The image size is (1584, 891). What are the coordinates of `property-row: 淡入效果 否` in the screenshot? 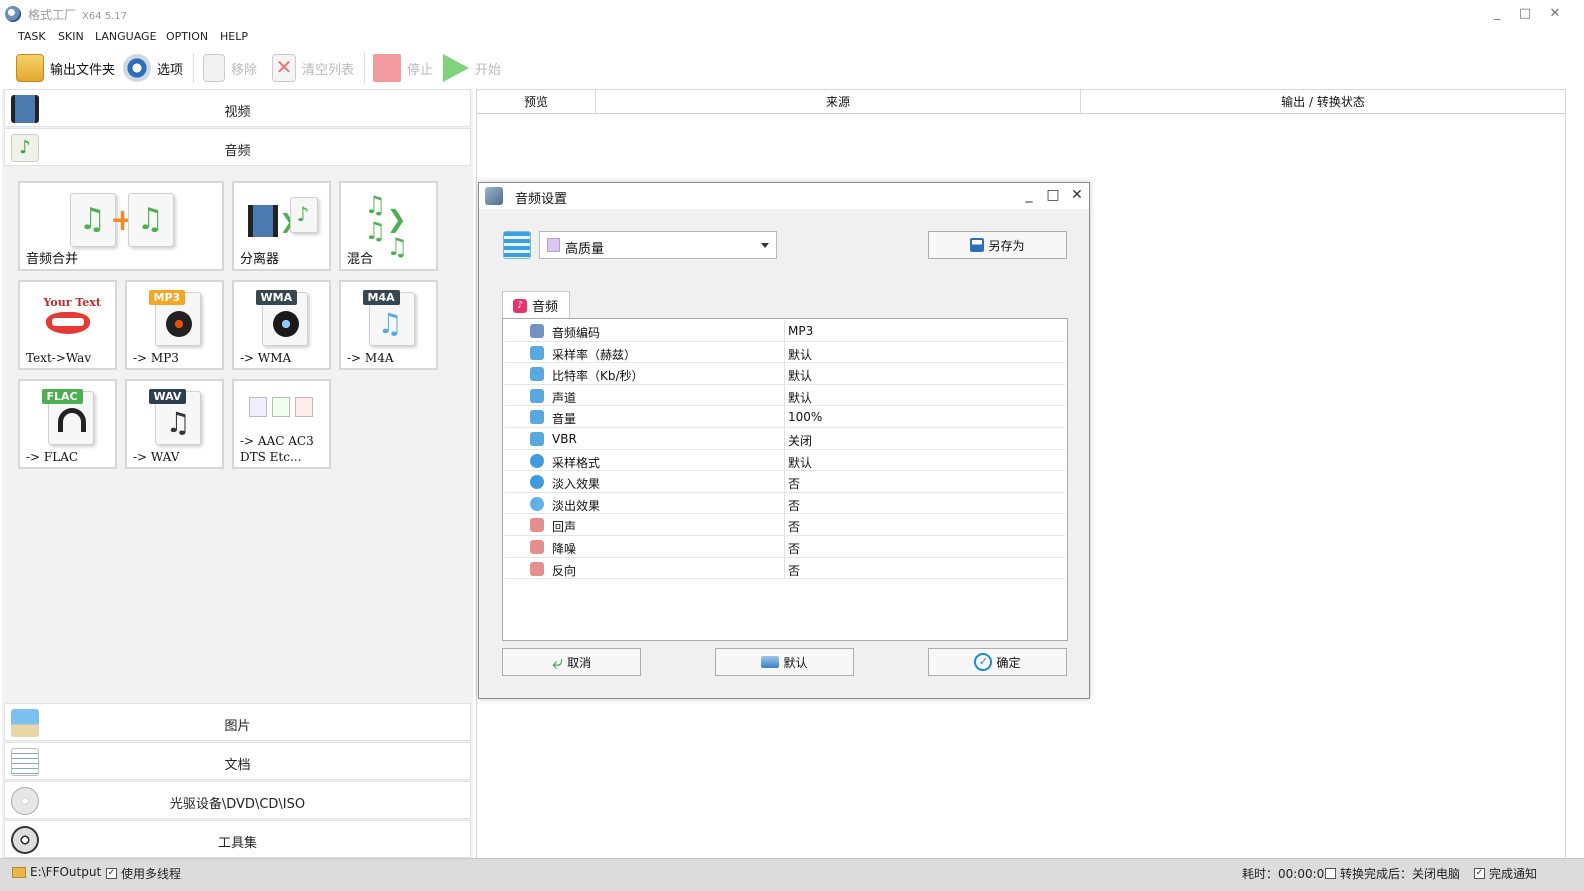 It's located at (785, 482).